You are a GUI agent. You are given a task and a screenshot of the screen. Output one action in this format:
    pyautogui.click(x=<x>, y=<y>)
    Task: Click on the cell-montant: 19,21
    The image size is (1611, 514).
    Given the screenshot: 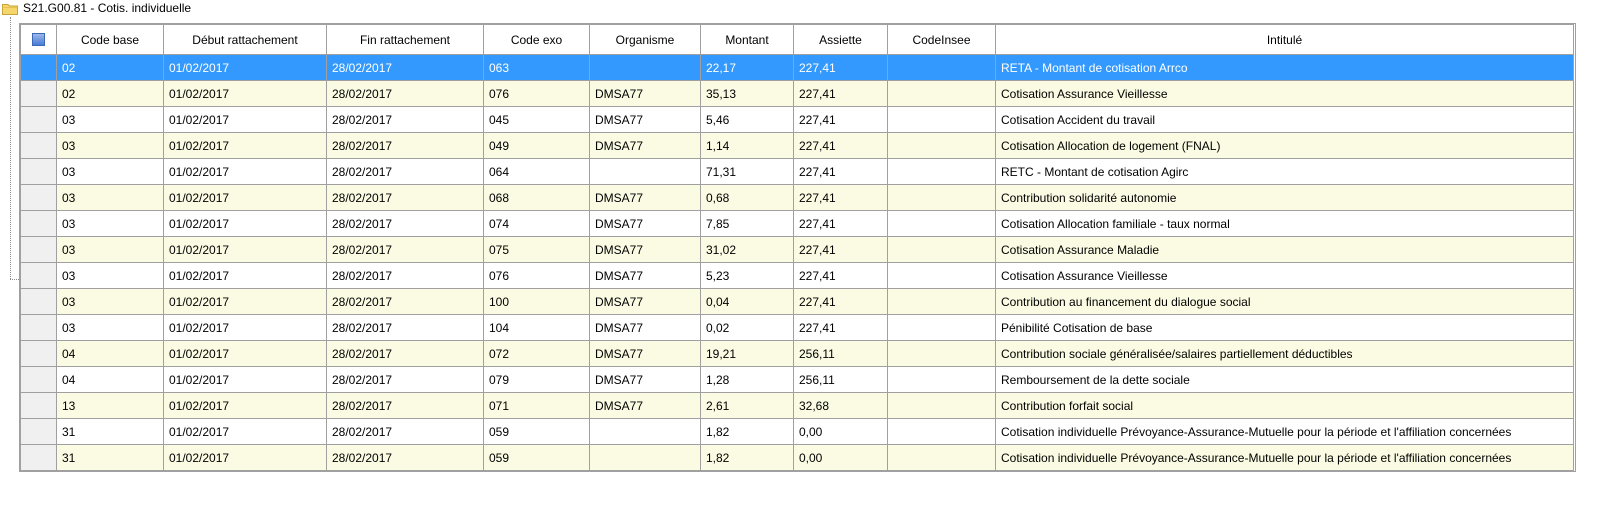 What is the action you would take?
    pyautogui.click(x=747, y=353)
    